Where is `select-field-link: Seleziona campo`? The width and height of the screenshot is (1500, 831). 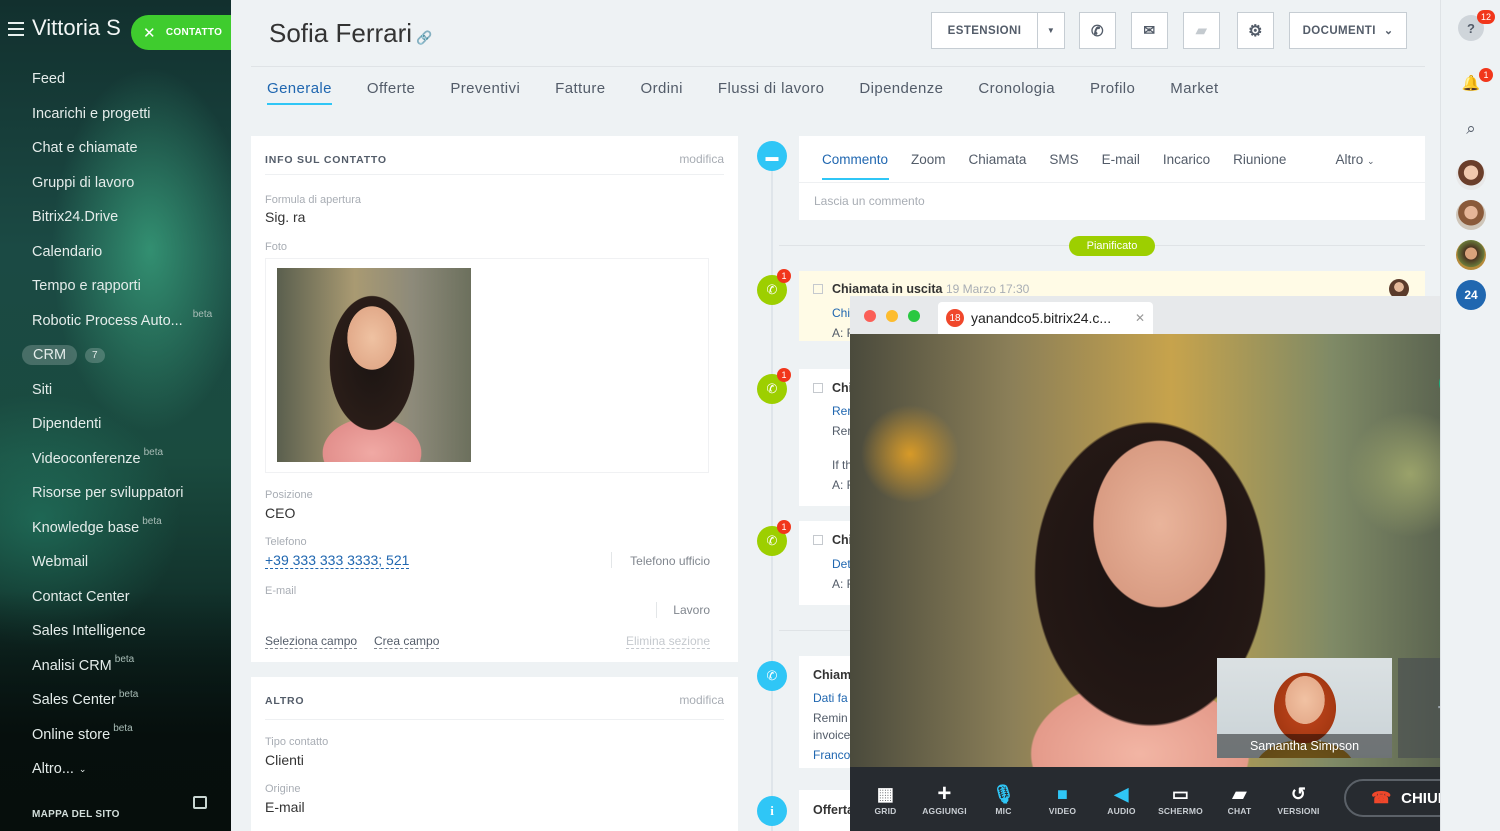
select-field-link: Seleziona campo is located at coordinates (311, 641).